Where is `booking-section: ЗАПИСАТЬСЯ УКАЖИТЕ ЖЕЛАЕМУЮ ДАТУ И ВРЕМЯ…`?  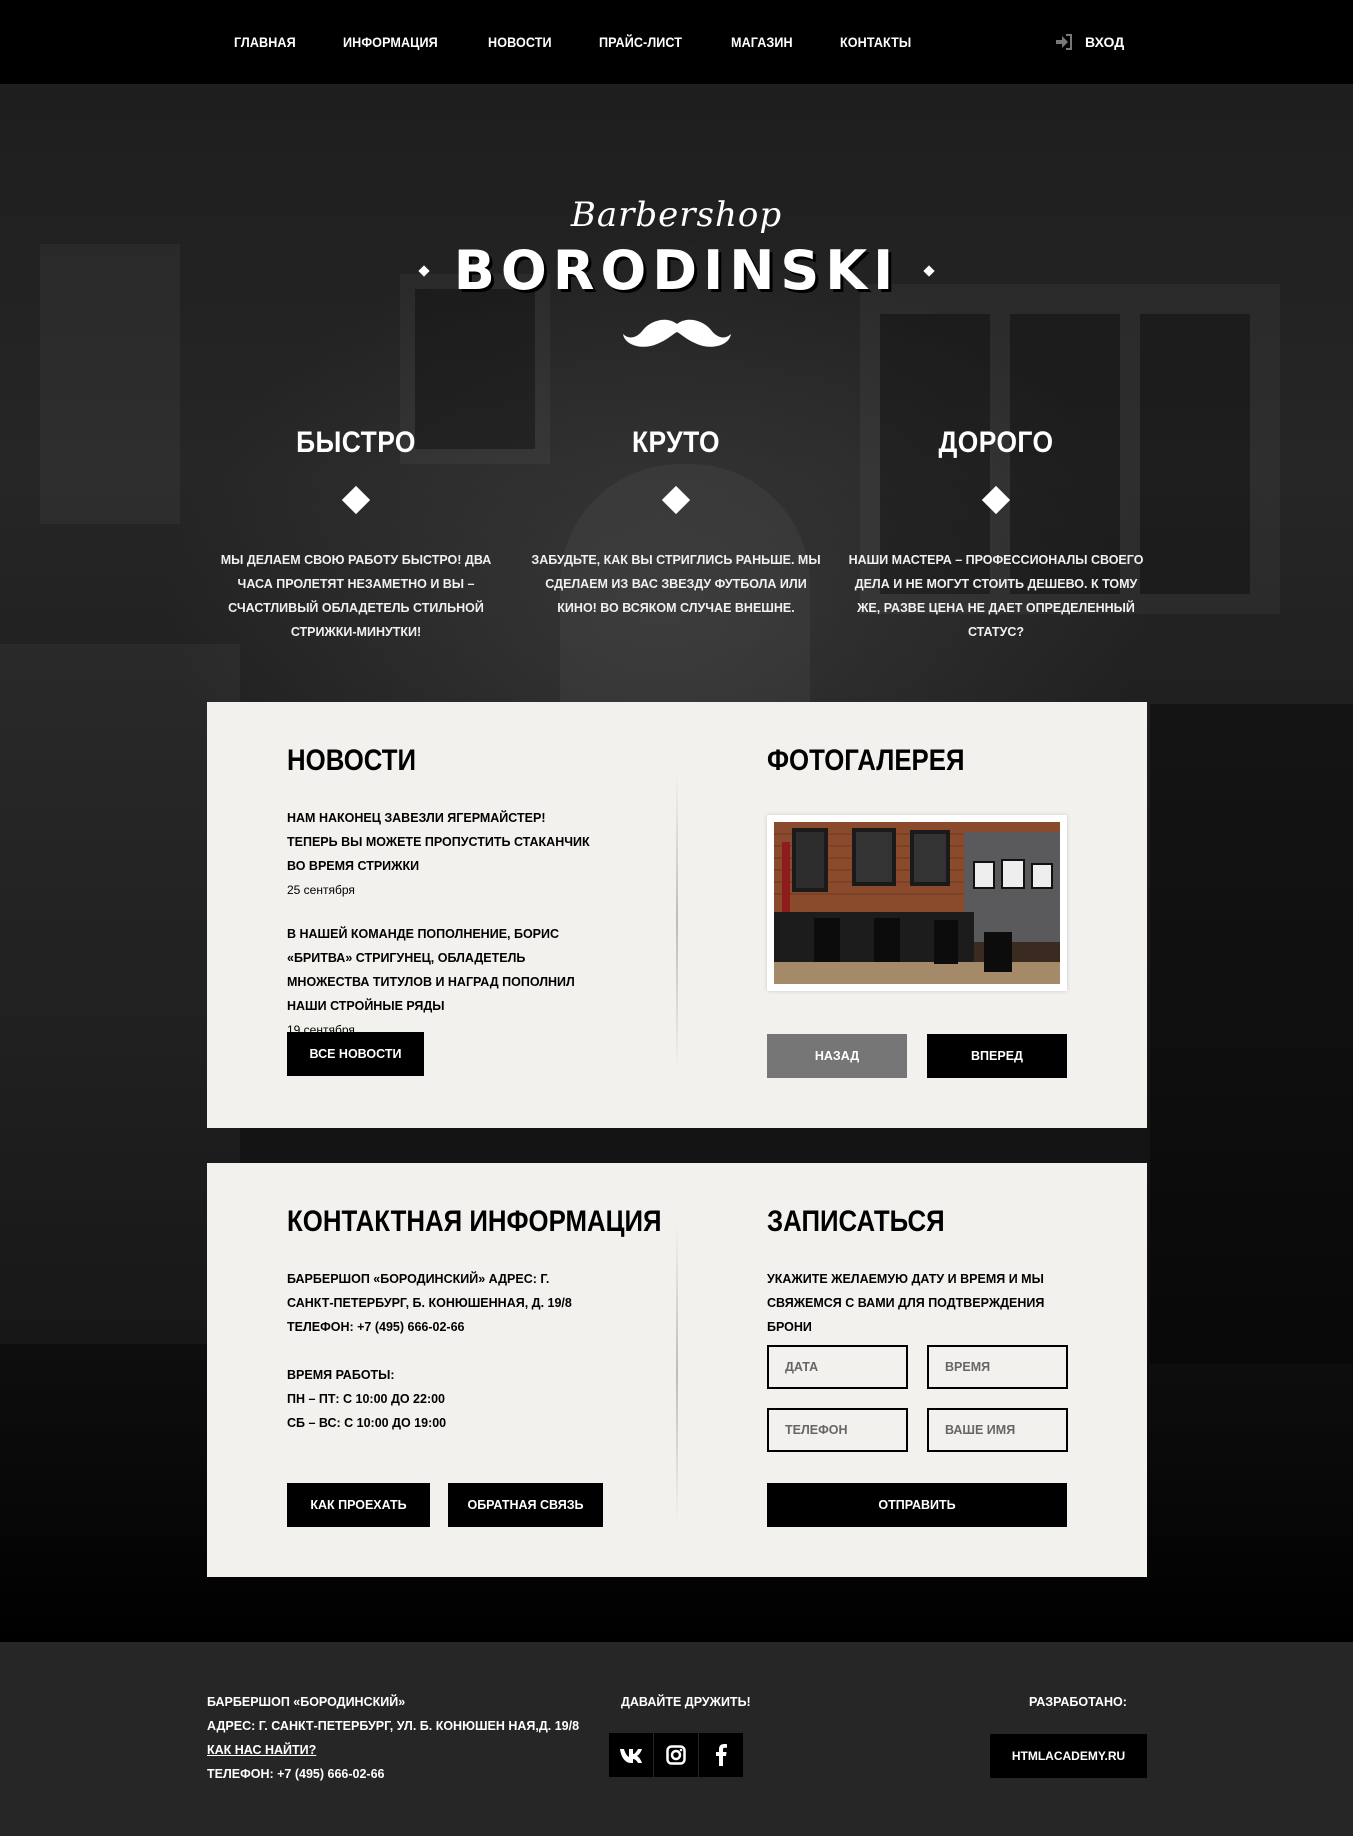 booking-section: ЗАПИСАТЬСЯ УКАЖИТЕ ЖЕЛАЕМУЮ ДАТУ И ВРЕМЯ… is located at coordinates (922, 1272).